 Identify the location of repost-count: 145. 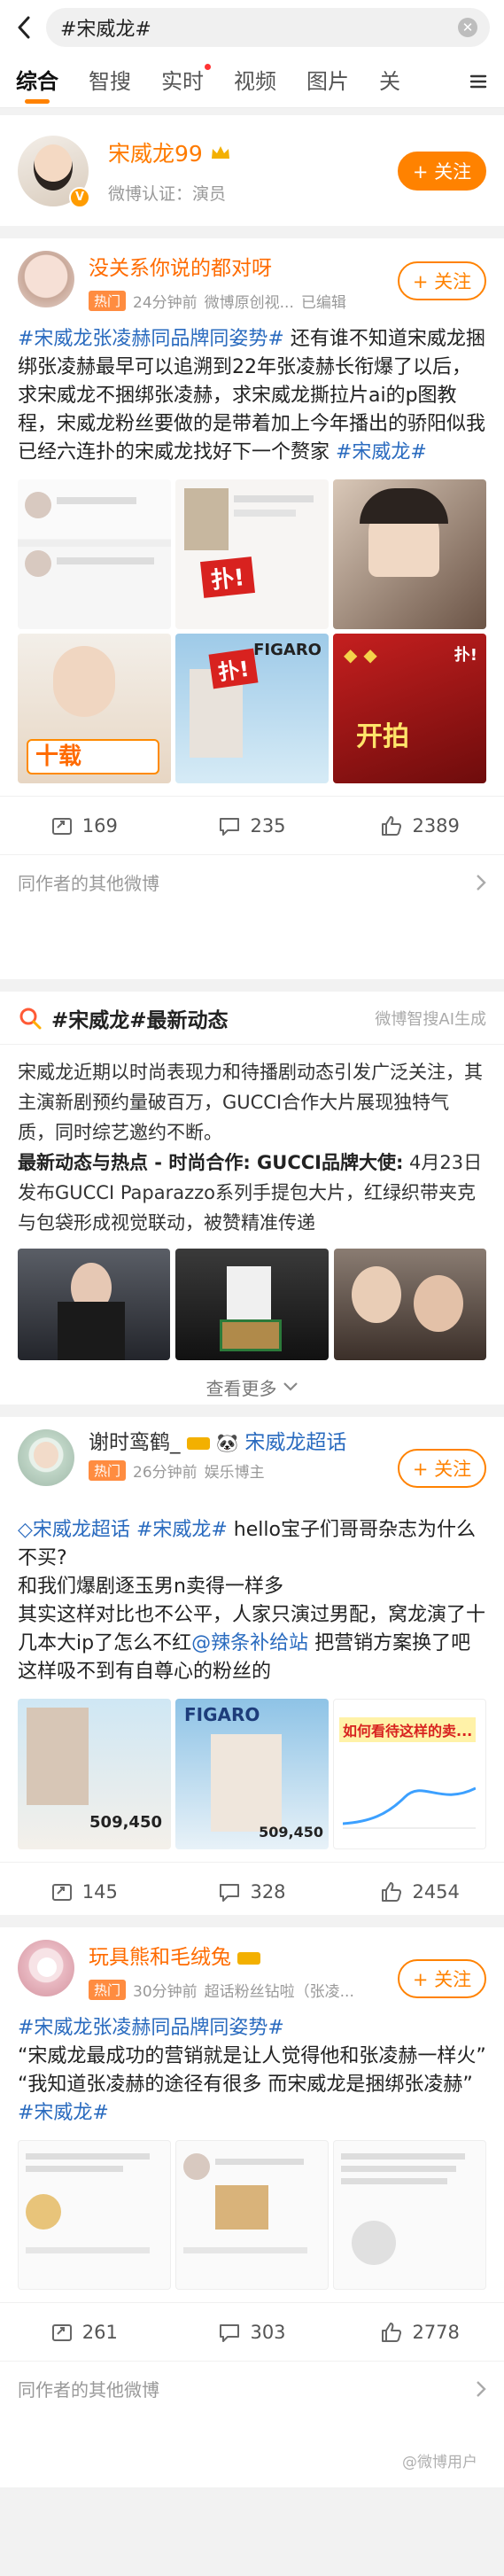
(99, 1892).